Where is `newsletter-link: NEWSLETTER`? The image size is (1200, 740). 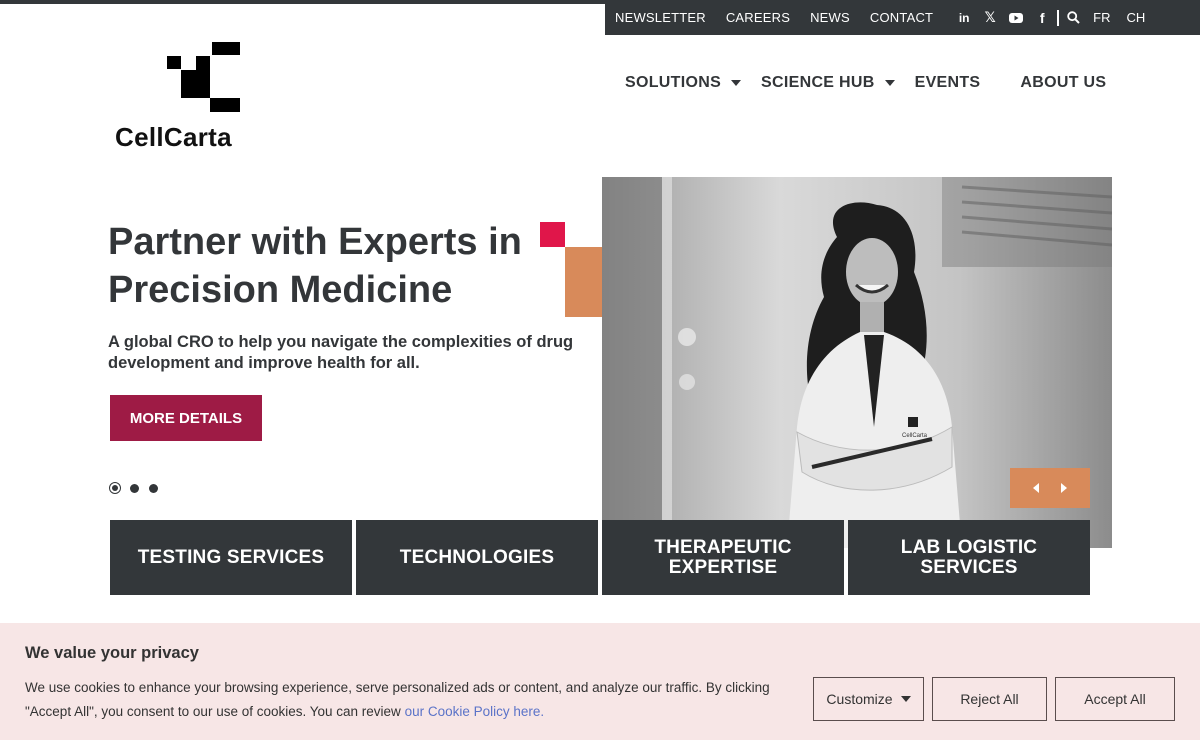 newsletter-link: NEWSLETTER is located at coordinates (660, 17).